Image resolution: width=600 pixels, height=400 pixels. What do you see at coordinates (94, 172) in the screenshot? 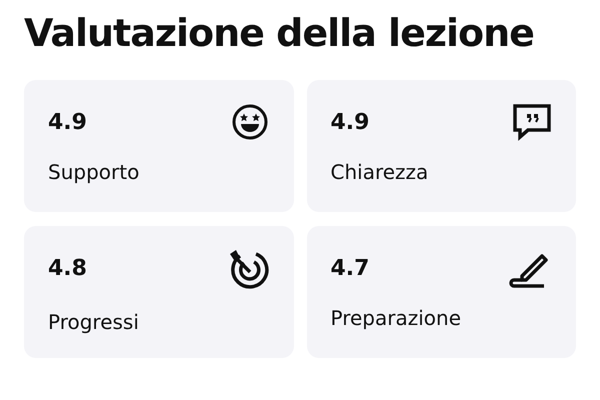
I see `rating-label: Supporto` at bounding box center [94, 172].